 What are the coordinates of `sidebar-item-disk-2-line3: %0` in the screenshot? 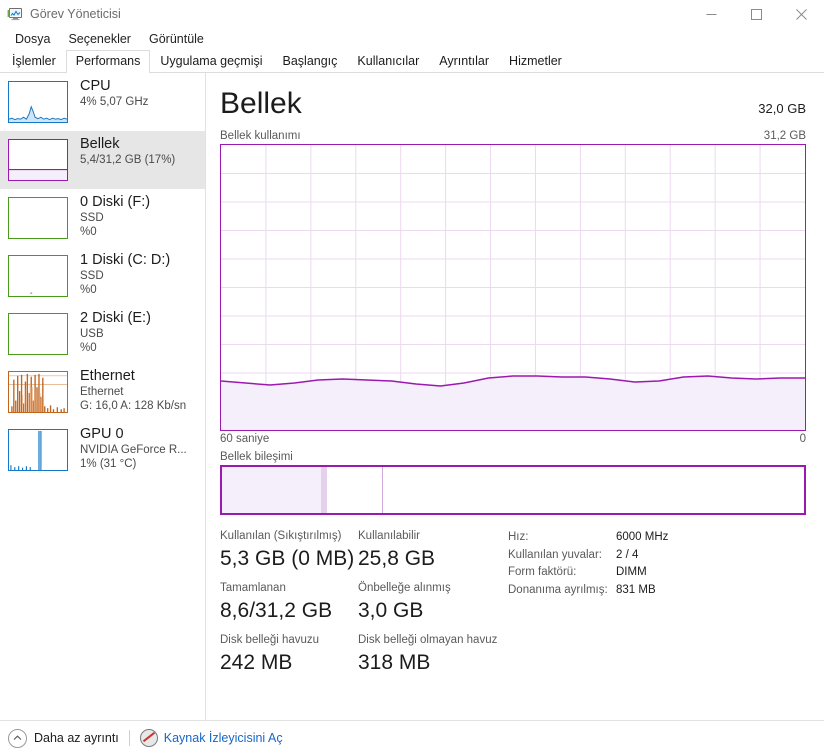 It's located at (88, 348).